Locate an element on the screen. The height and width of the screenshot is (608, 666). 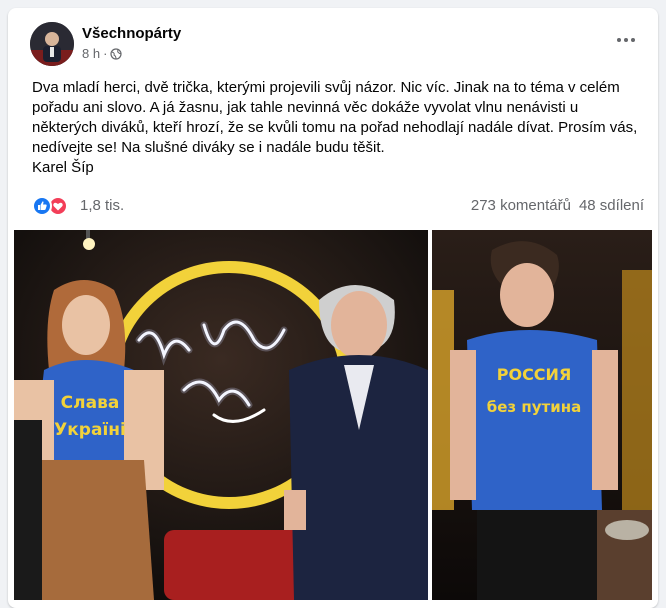
globe-icon is located at coordinates (116, 53).